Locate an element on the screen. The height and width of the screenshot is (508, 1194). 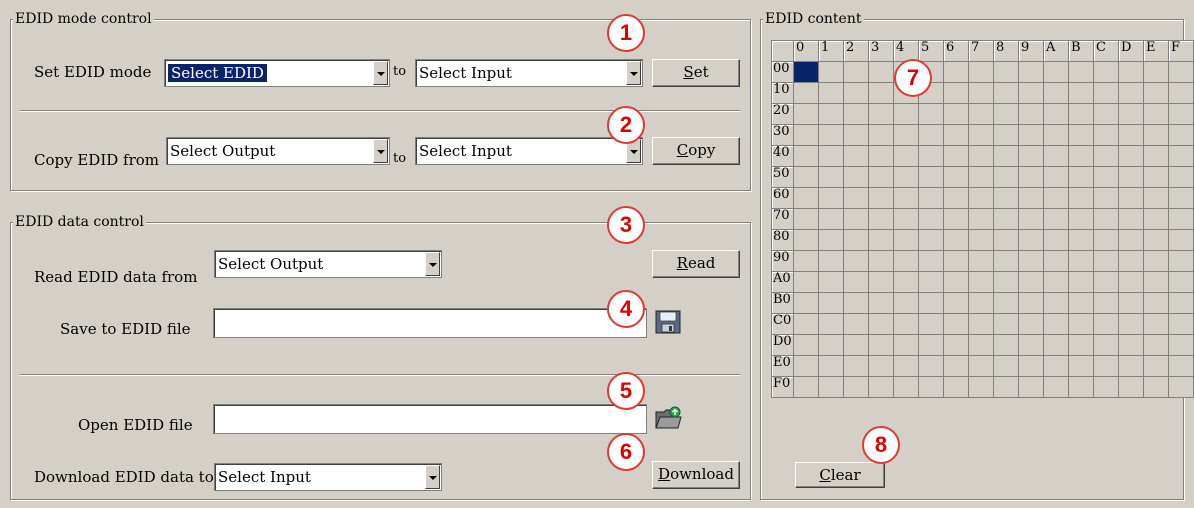
open-file-button is located at coordinates (668, 418).